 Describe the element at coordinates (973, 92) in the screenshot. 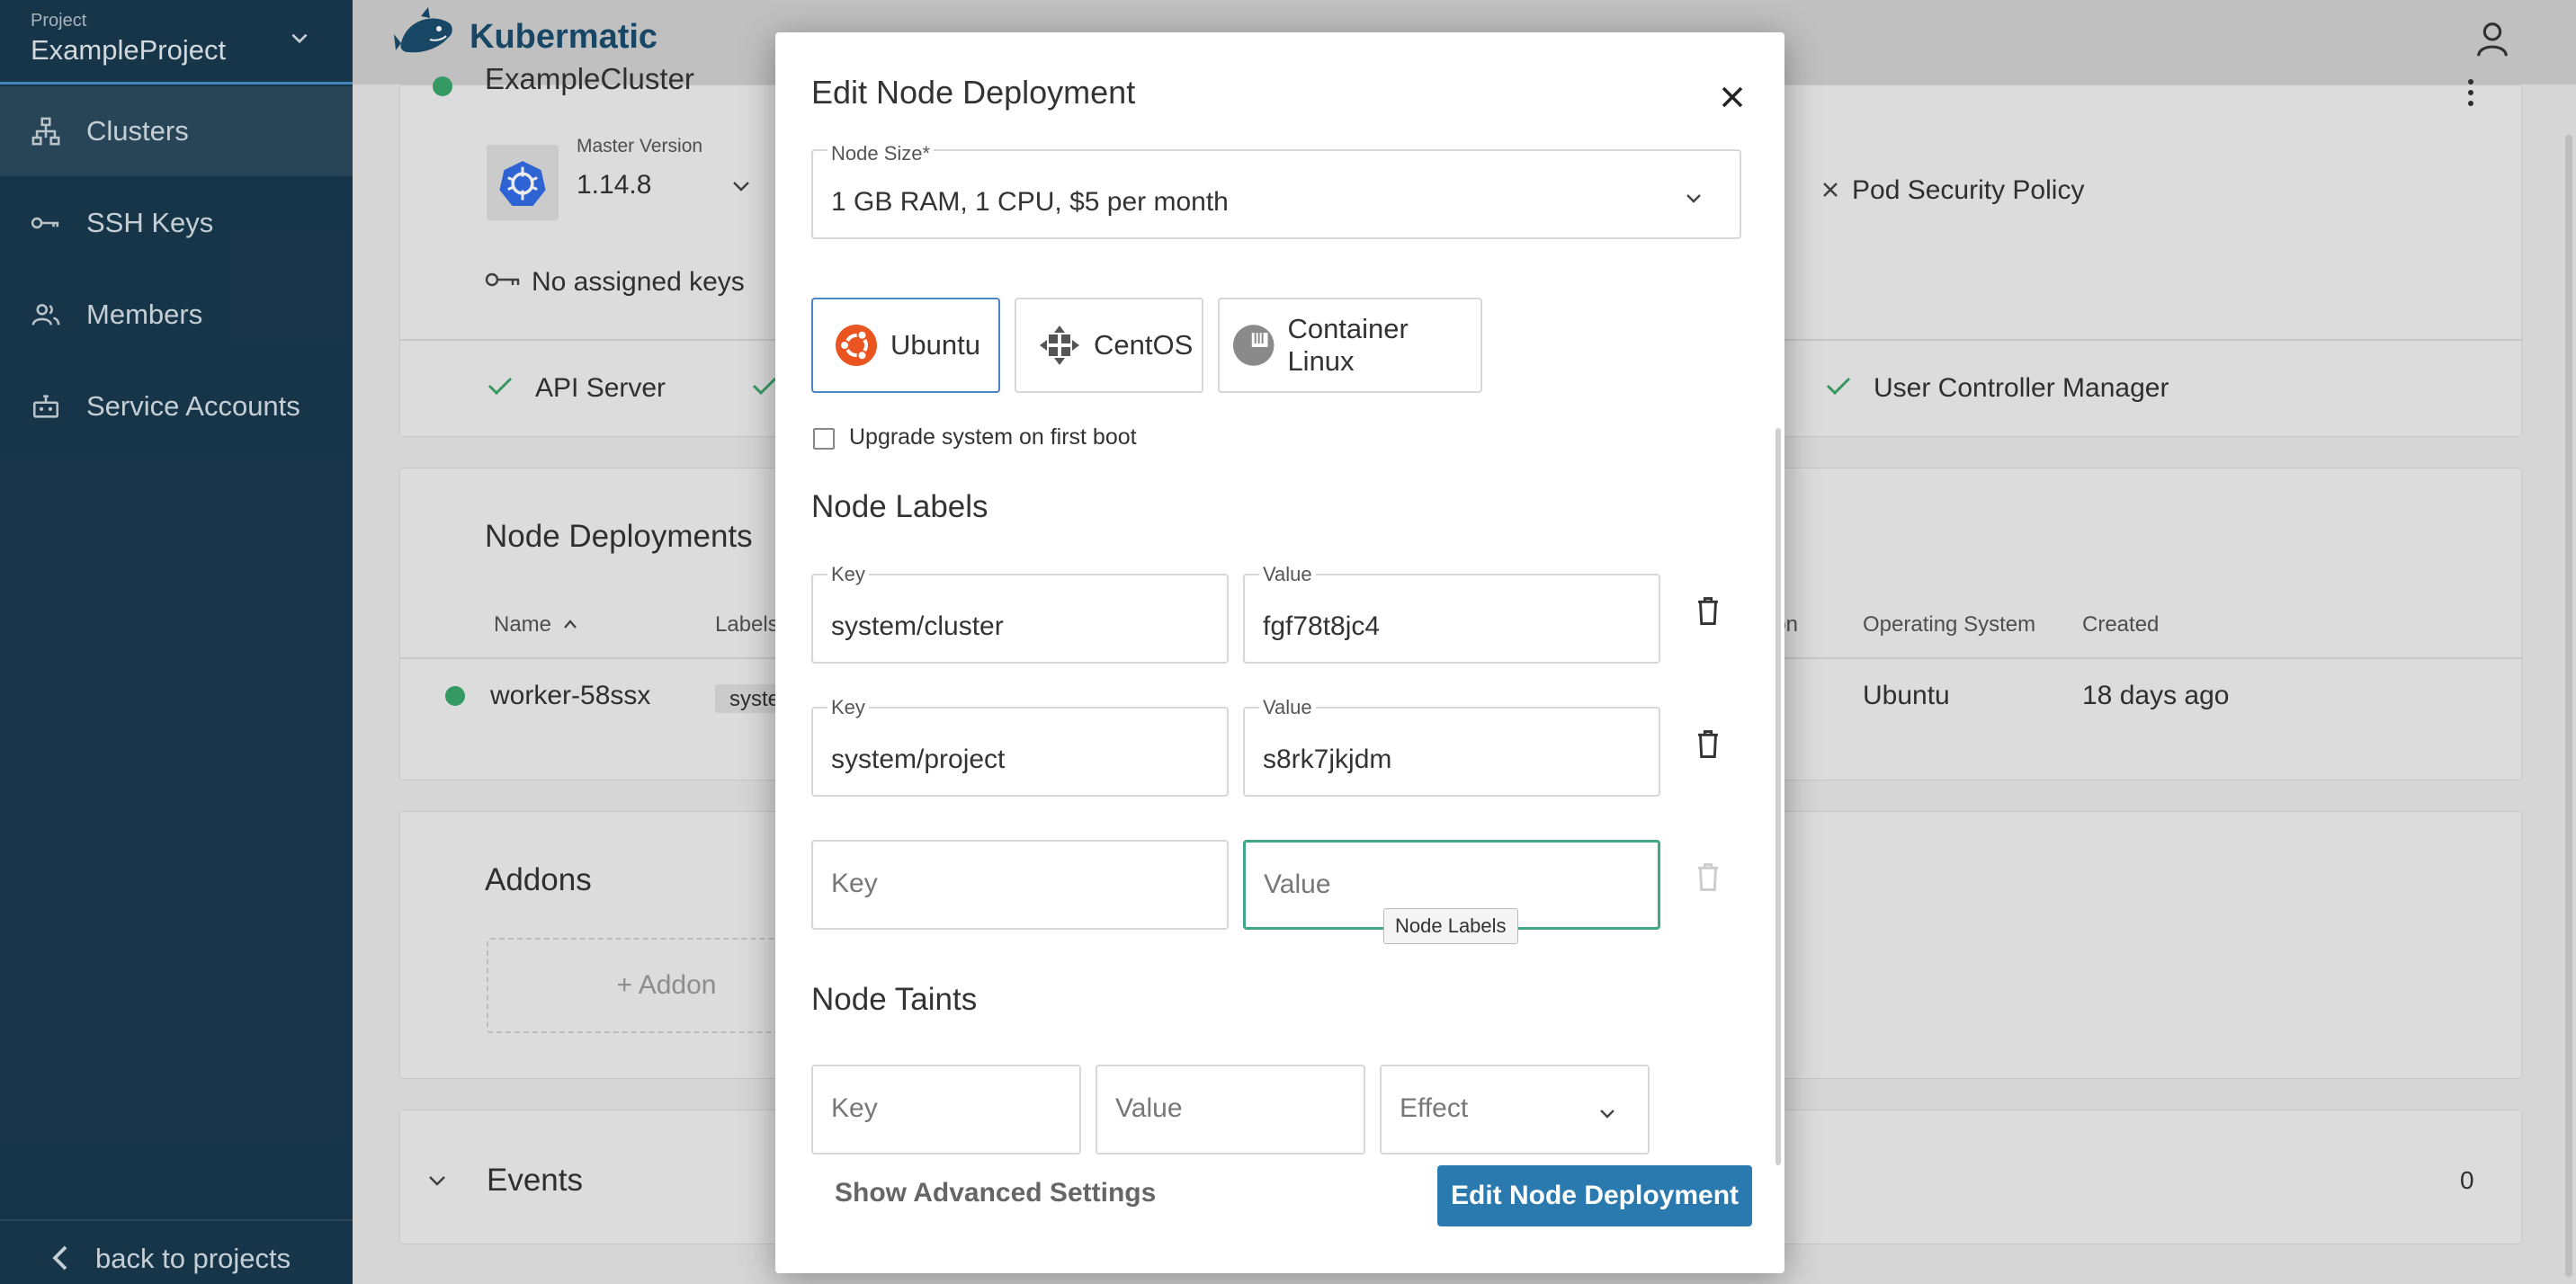

I see `dialog-title: Edit Node Deployment` at that location.